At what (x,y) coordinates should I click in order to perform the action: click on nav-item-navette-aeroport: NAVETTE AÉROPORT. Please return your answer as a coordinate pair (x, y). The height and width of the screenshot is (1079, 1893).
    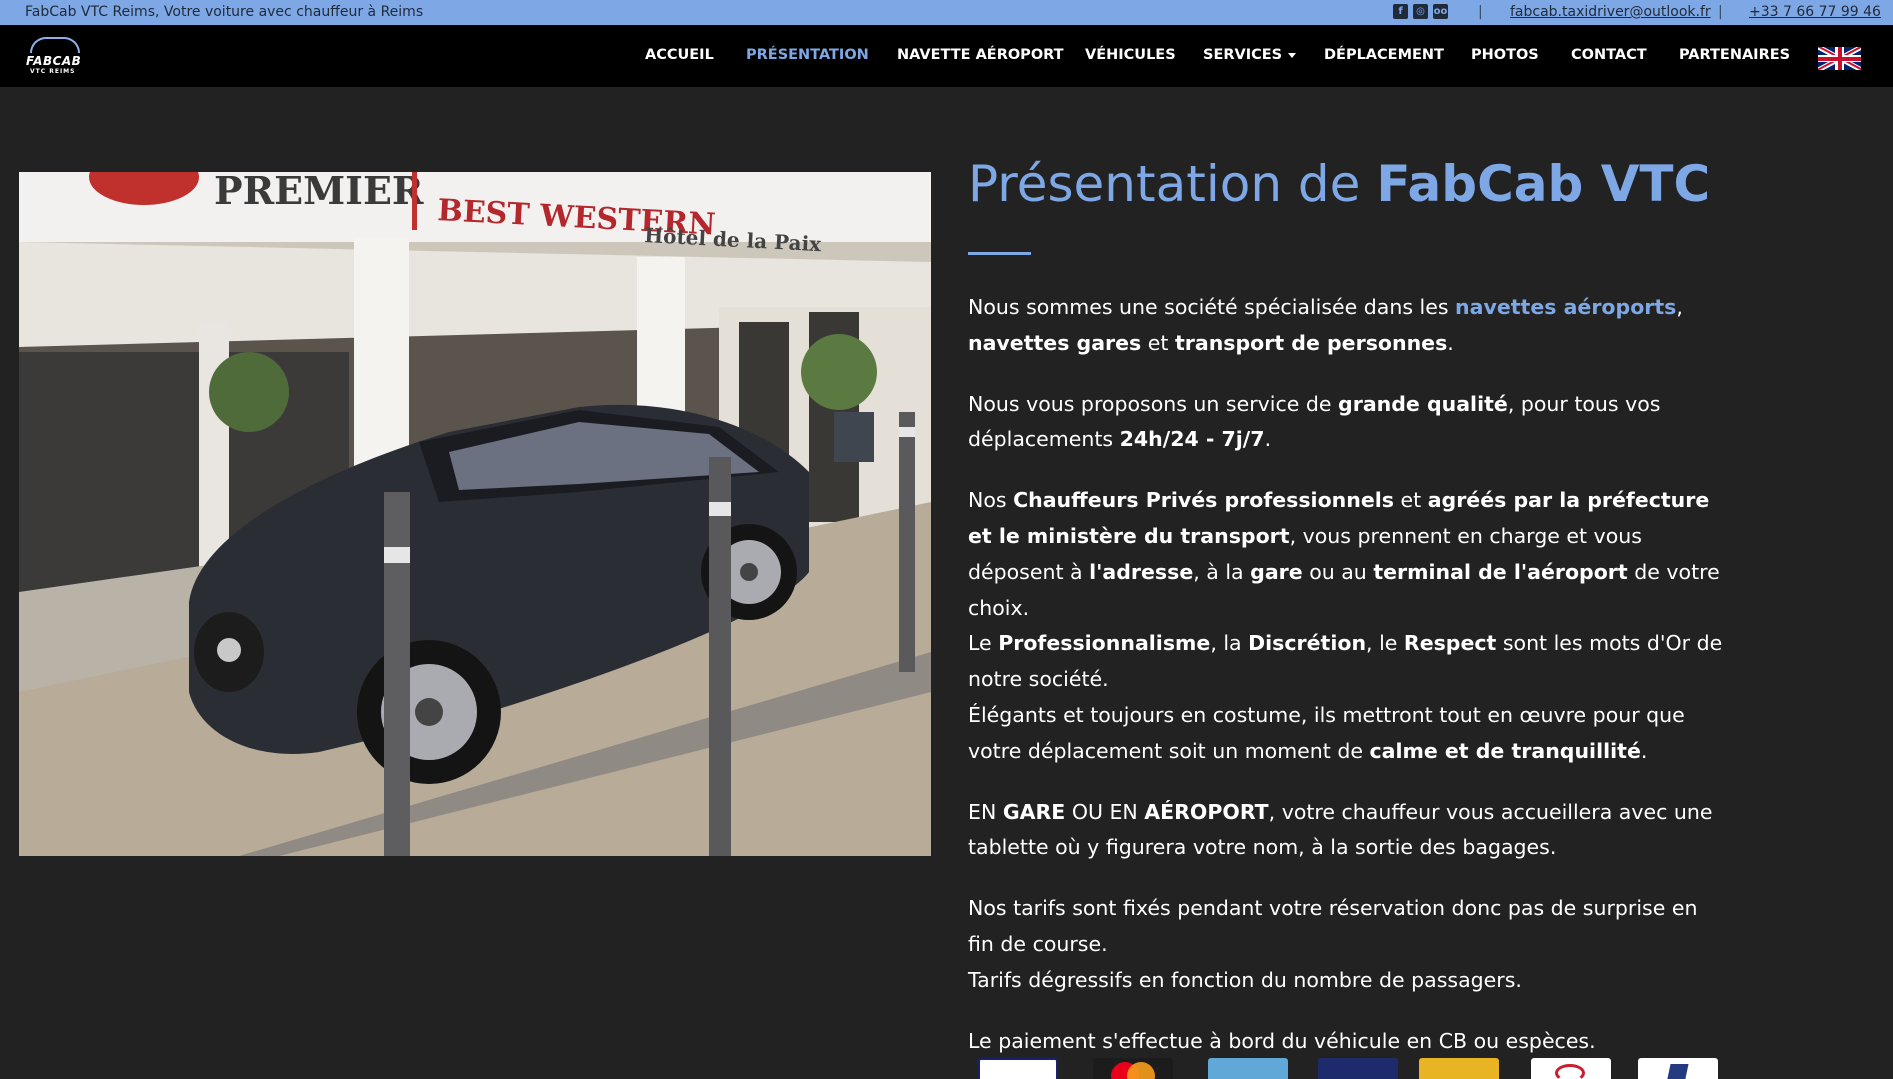
    Looking at the image, I should click on (980, 55).